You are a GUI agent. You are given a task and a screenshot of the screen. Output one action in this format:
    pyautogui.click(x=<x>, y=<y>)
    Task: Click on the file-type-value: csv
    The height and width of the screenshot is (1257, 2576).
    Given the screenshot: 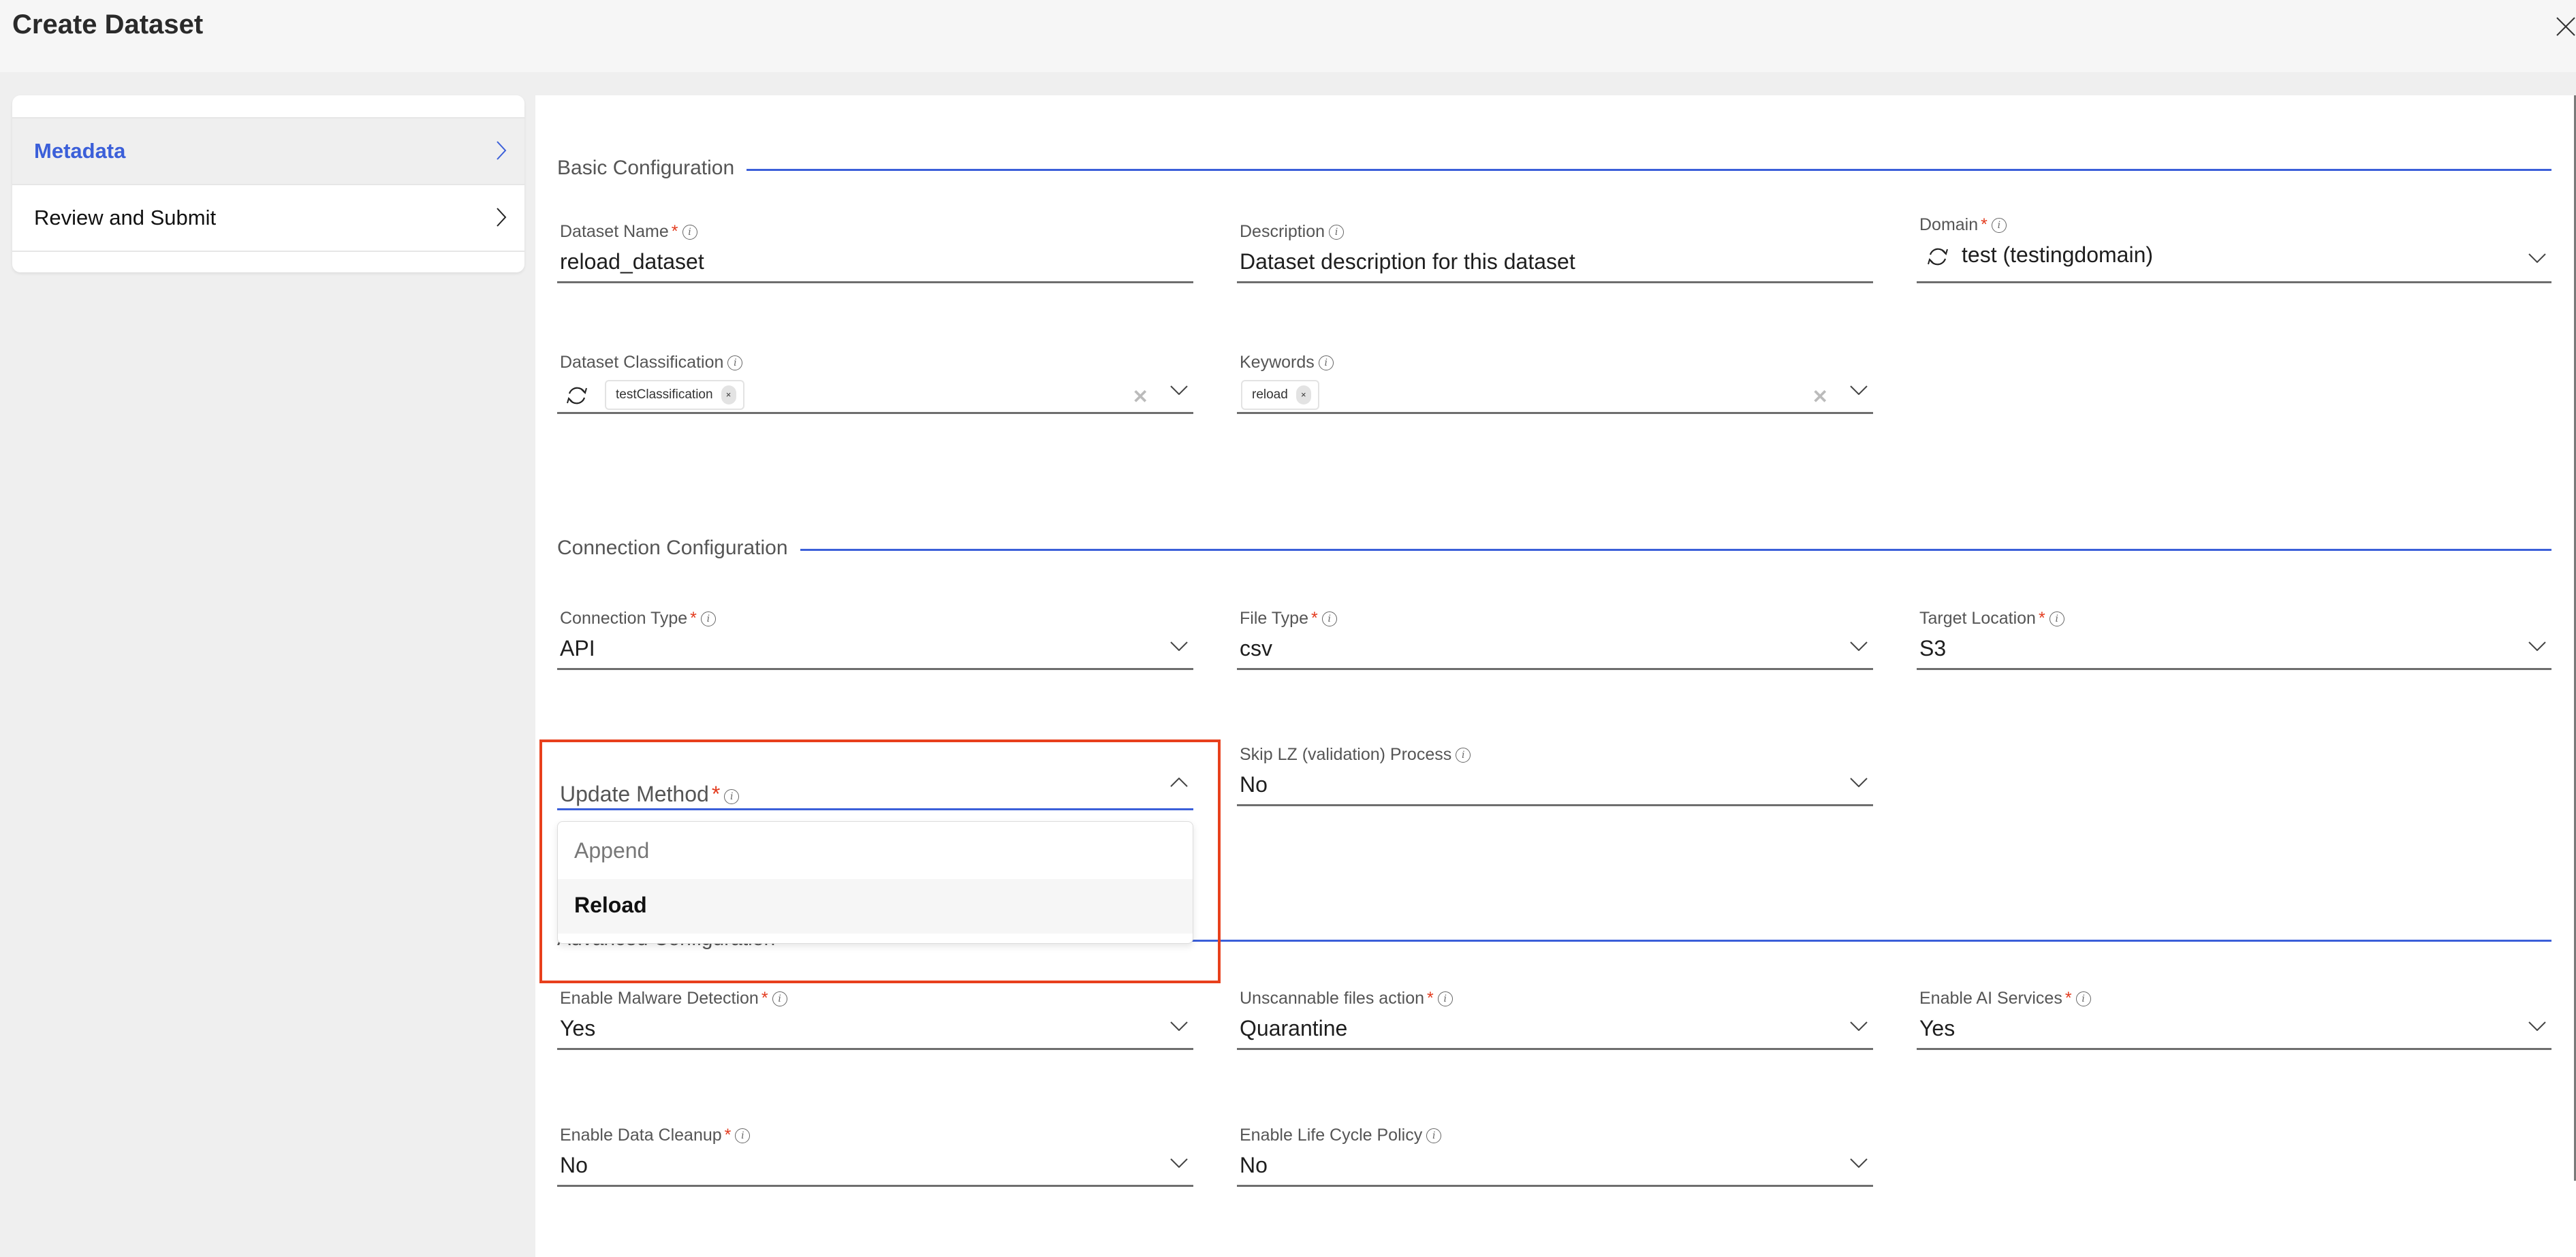 What is the action you would take?
    pyautogui.click(x=1256, y=648)
    